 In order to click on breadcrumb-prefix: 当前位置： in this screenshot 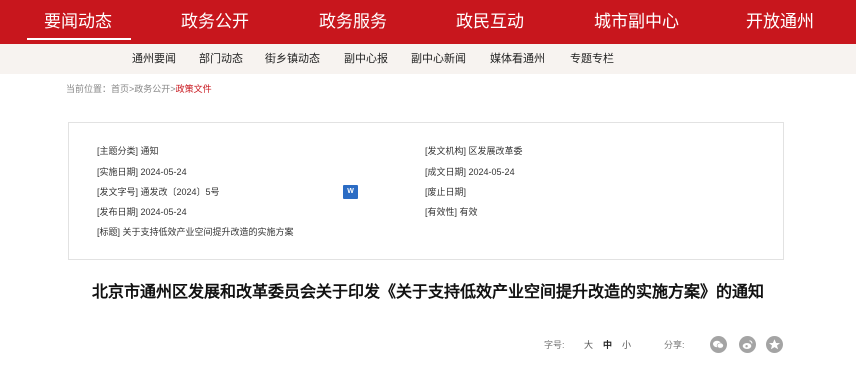, I will do `click(89, 89)`.